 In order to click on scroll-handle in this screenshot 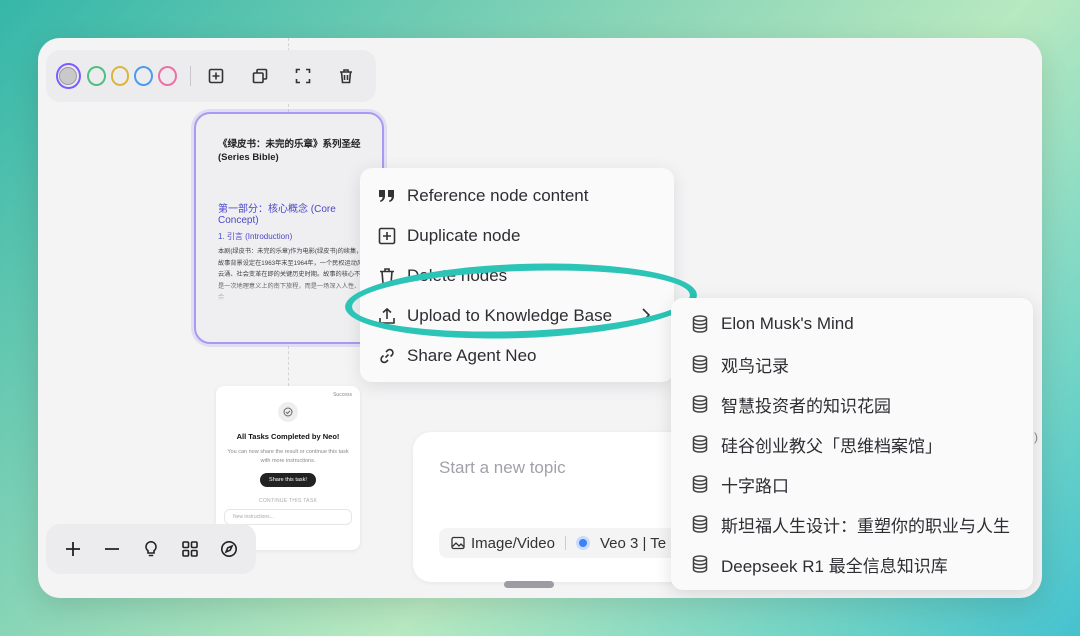, I will do `click(529, 584)`.